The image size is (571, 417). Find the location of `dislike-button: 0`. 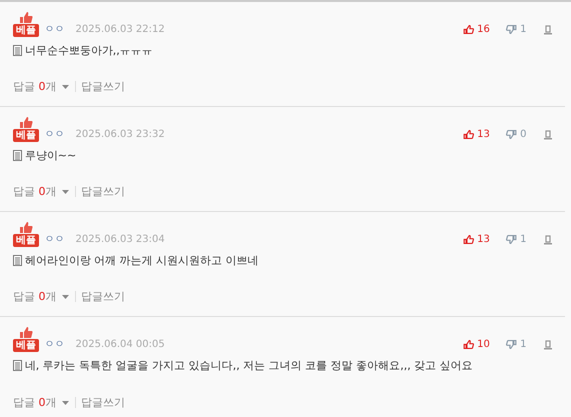

dislike-button: 0 is located at coordinates (516, 134).